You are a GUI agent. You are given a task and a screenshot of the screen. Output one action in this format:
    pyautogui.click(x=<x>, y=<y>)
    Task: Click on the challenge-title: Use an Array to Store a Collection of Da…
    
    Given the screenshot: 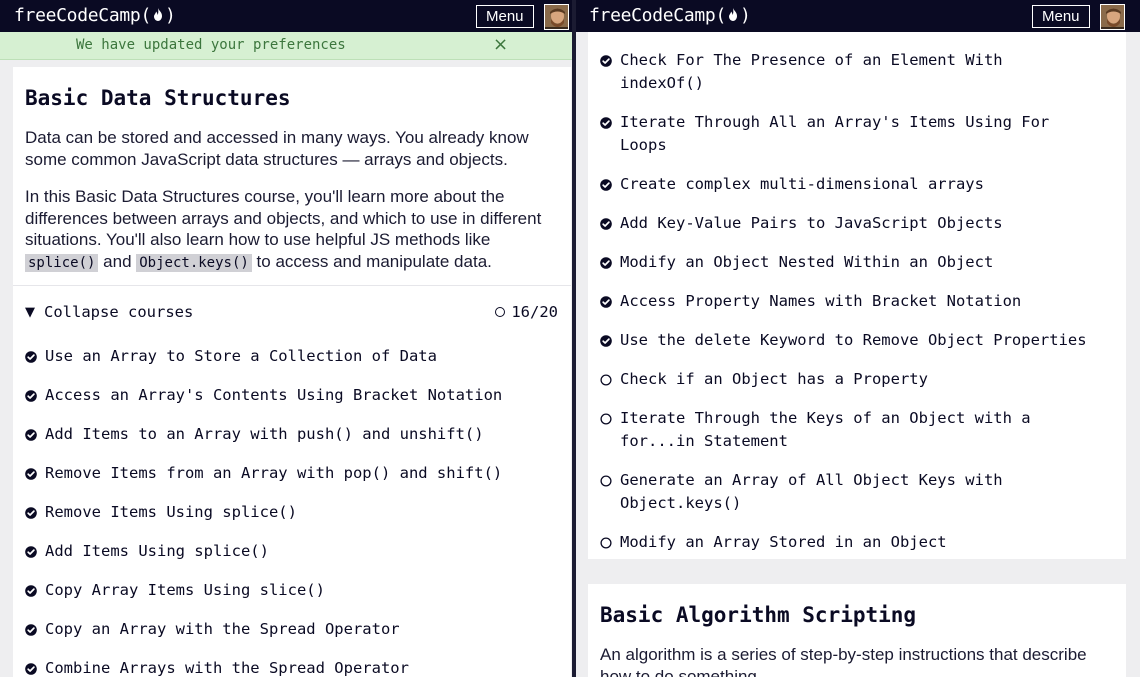 What is the action you would take?
    pyautogui.click(x=241, y=356)
    